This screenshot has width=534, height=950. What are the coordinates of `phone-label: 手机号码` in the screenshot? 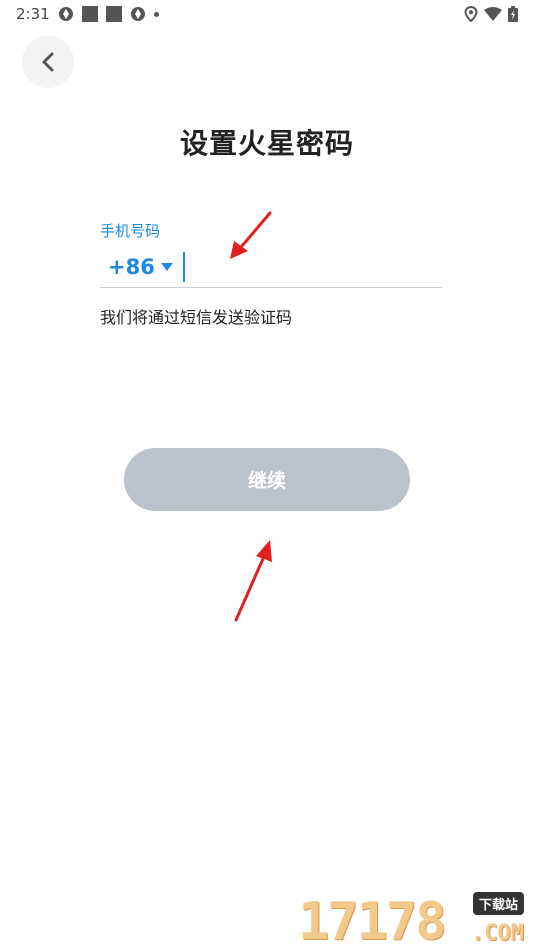 It's located at (130, 231).